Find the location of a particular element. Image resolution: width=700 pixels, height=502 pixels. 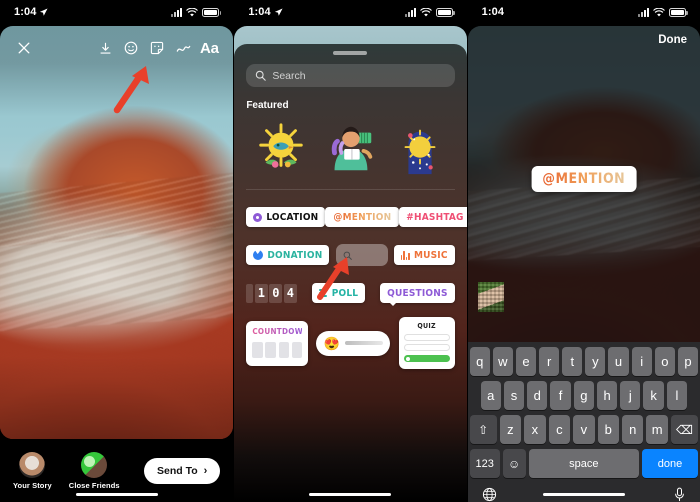

text-aa-icon: Aa is located at coordinates (209, 48).